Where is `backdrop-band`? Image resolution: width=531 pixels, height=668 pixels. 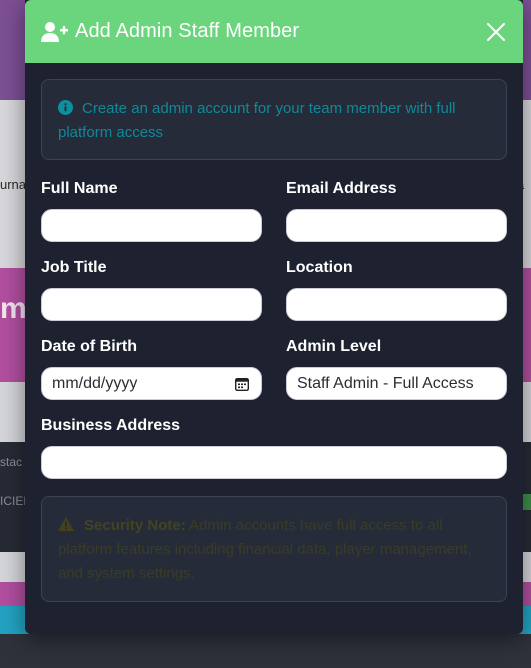 backdrop-band is located at coordinates (265, 651).